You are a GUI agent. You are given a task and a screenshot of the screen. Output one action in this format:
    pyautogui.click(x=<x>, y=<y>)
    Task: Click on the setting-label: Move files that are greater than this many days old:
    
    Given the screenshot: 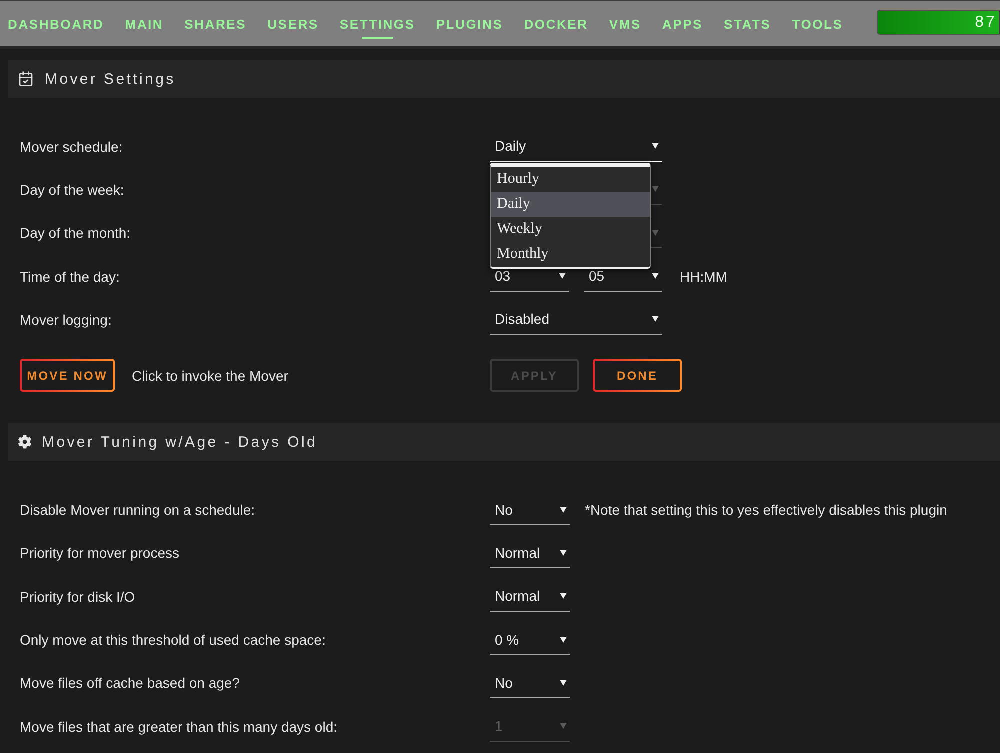 What is the action you would take?
    pyautogui.click(x=179, y=726)
    